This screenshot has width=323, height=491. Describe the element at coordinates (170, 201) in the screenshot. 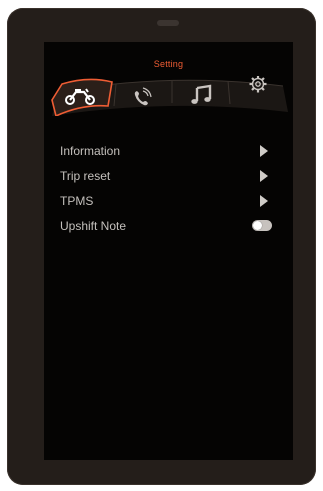

I see `menu-item-tpms: TPMS` at that location.